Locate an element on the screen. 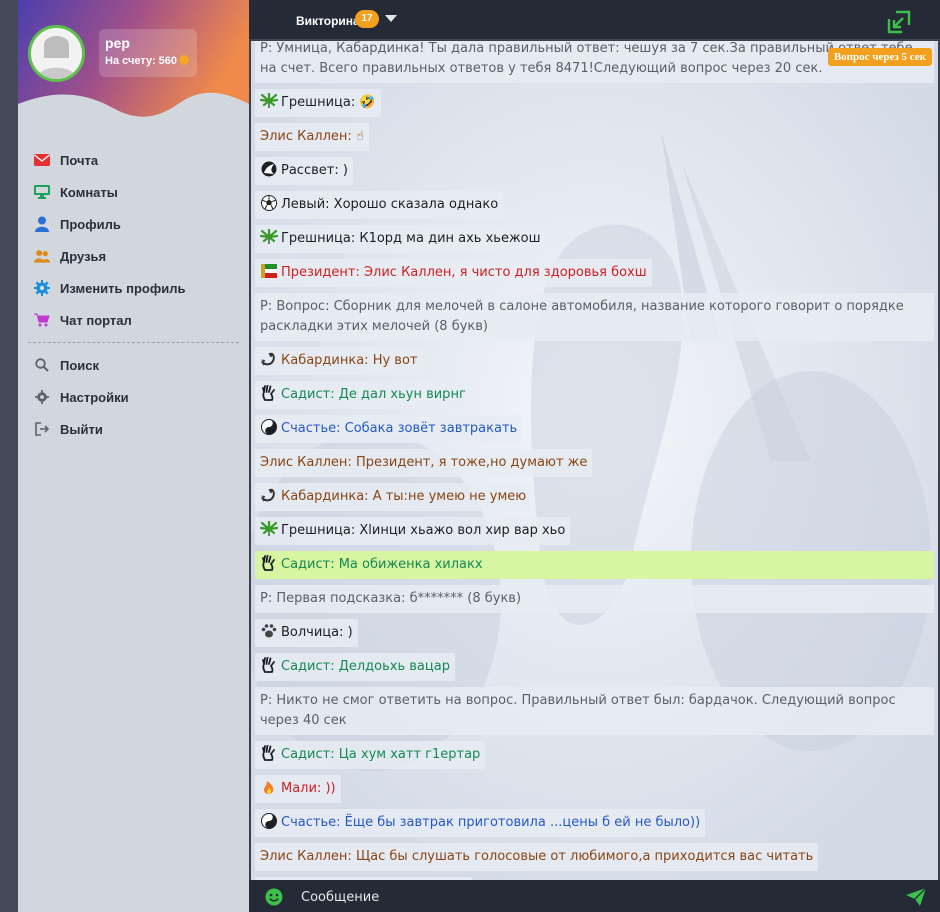 The width and height of the screenshot is (940, 912). balance-label: На счету: 560 is located at coordinates (141, 61).